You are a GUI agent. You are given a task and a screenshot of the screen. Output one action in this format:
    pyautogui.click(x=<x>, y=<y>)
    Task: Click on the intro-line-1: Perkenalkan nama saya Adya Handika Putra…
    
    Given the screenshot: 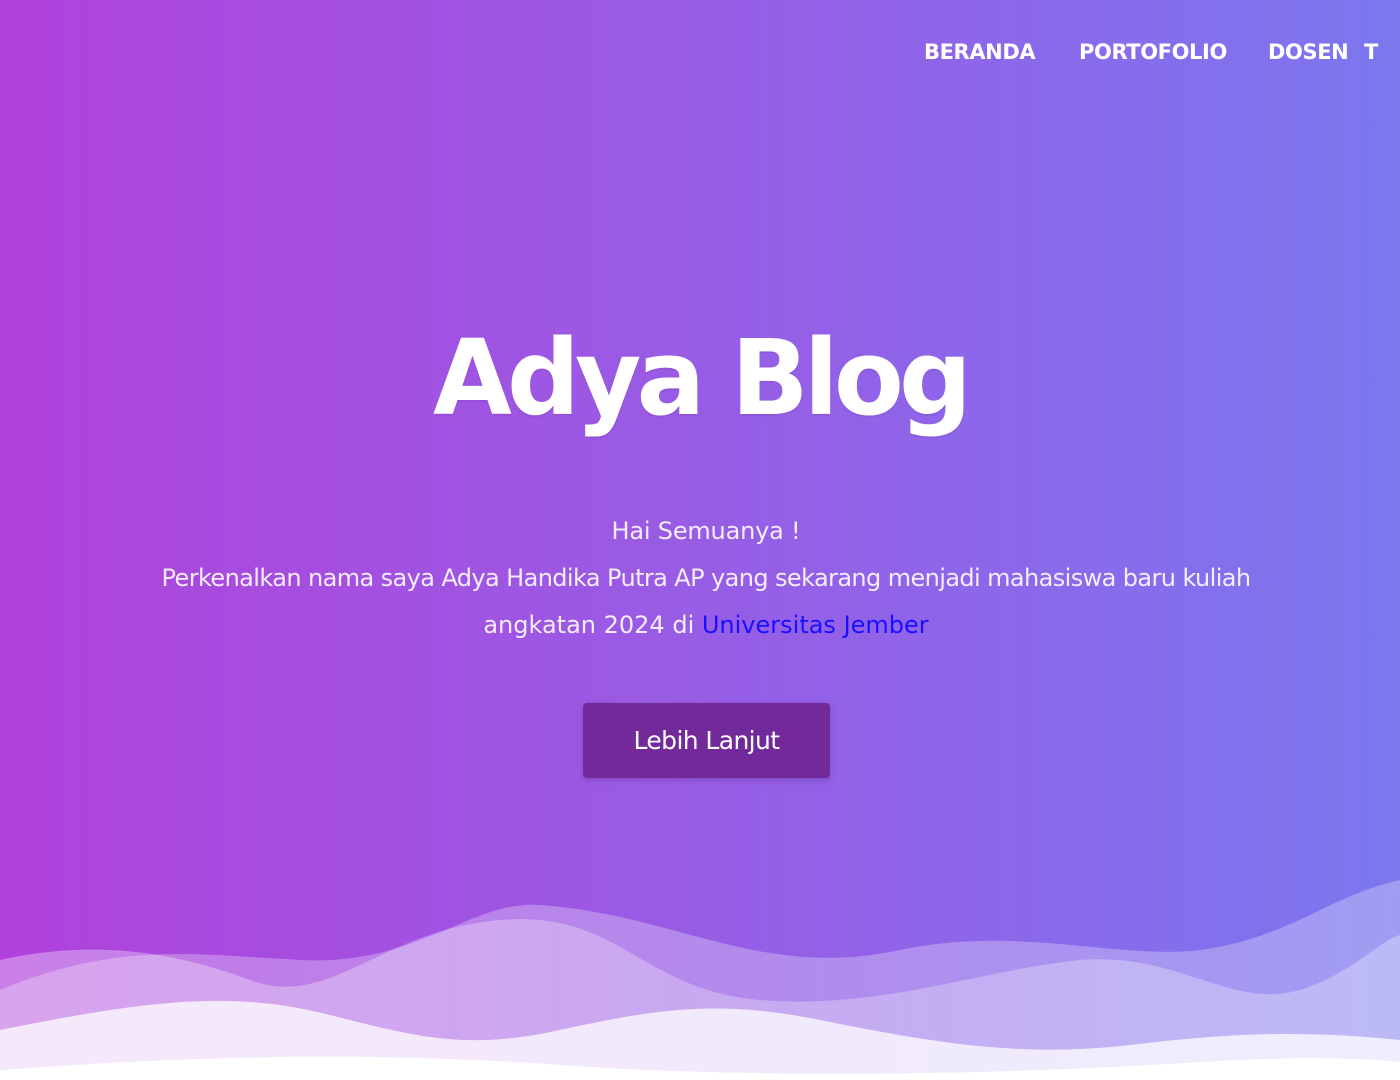 What is the action you would take?
    pyautogui.click(x=706, y=578)
    